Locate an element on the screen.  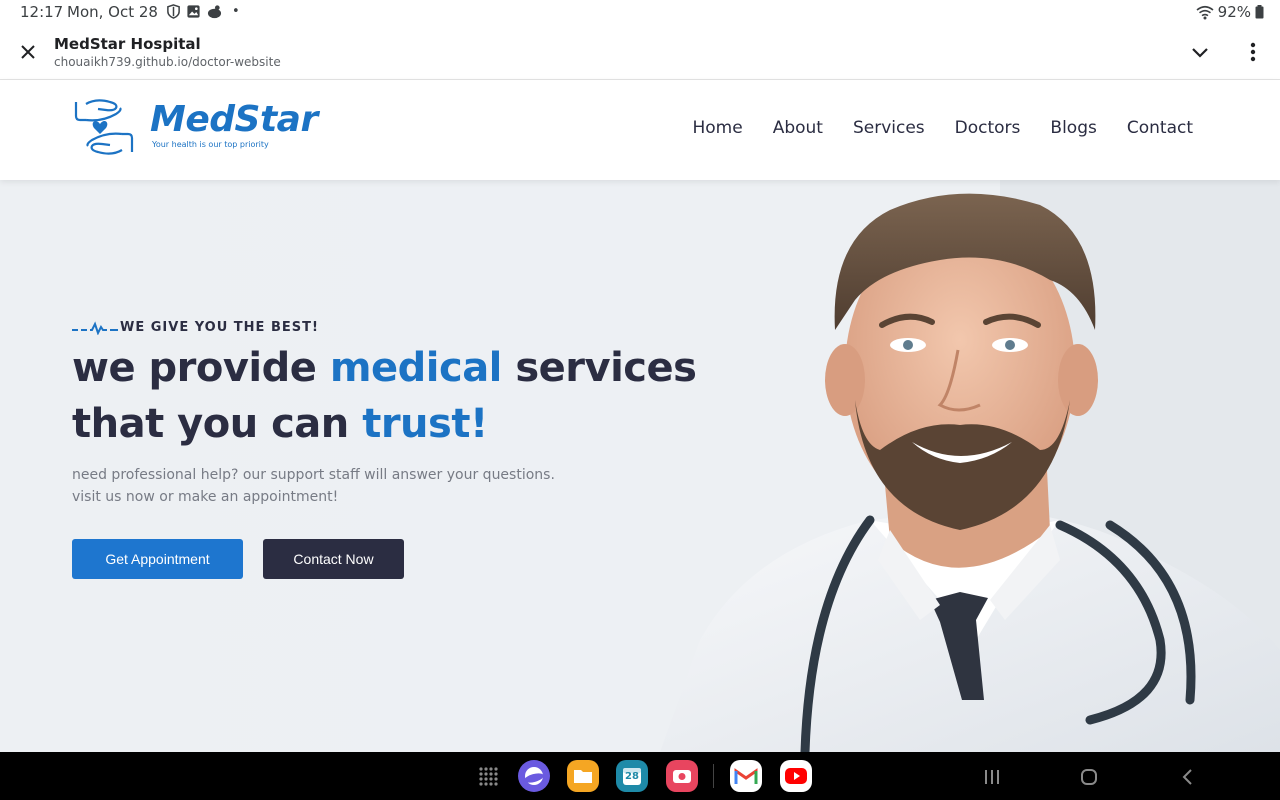
logo-tagline: Your health is our top priority is located at coordinates (210, 144).